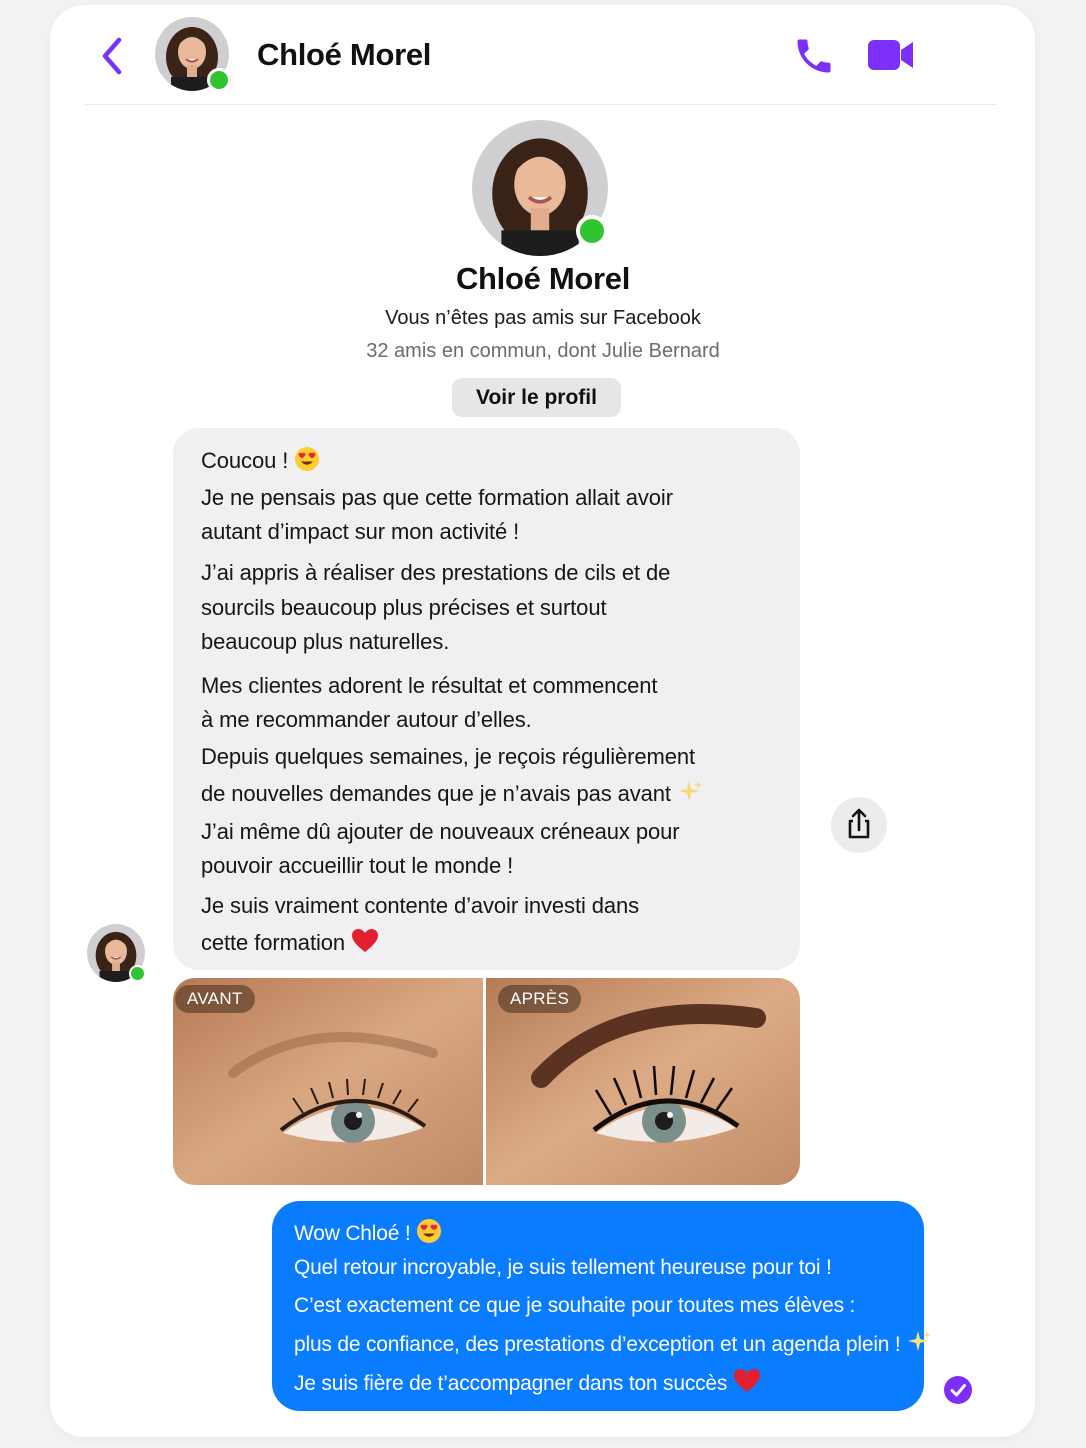 This screenshot has width=1086, height=1448. I want to click on reply-line: Wow Chloé !, so click(368, 1232).